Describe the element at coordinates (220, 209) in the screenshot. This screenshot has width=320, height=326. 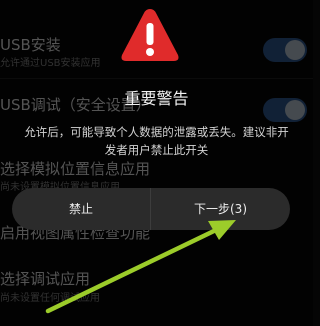
I see `next-step-button: 下一步(3)` at that location.